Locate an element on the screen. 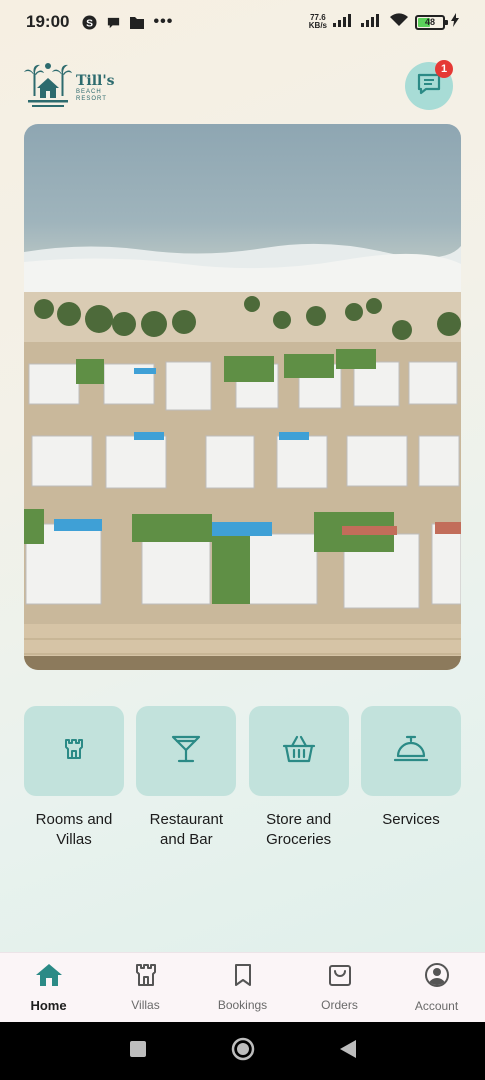  category-rooms-villas: Rooms and Villas is located at coordinates (74, 778).